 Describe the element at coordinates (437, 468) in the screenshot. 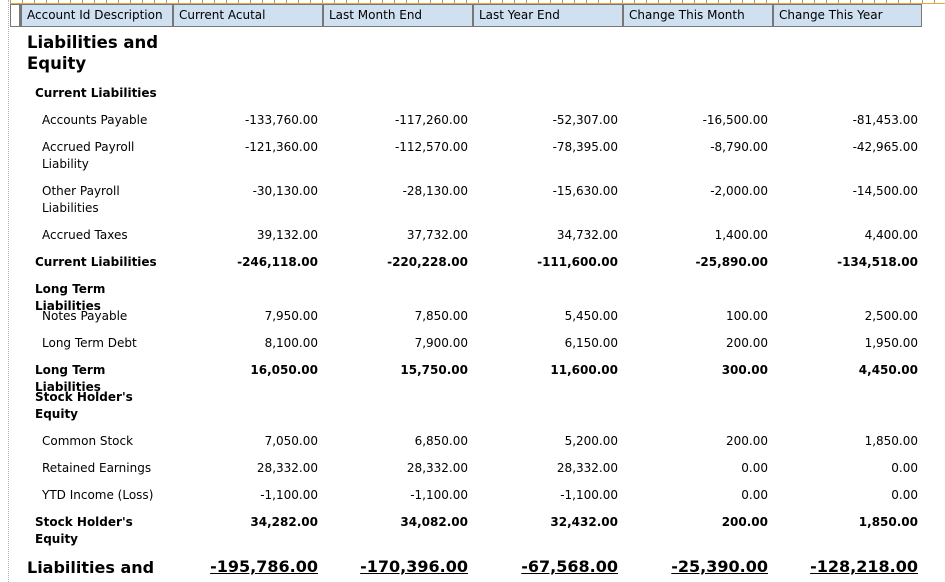

I see `value-last-month-end: 28,332.00` at that location.